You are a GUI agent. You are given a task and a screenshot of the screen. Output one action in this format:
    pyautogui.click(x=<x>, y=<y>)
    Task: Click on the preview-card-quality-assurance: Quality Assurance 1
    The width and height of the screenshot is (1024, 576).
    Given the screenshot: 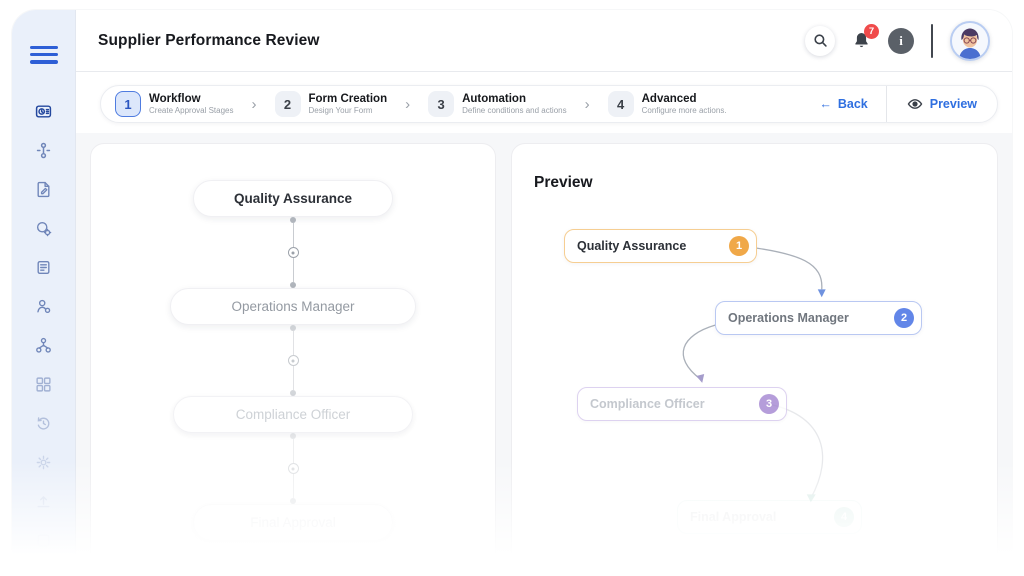 What is the action you would take?
    pyautogui.click(x=660, y=246)
    